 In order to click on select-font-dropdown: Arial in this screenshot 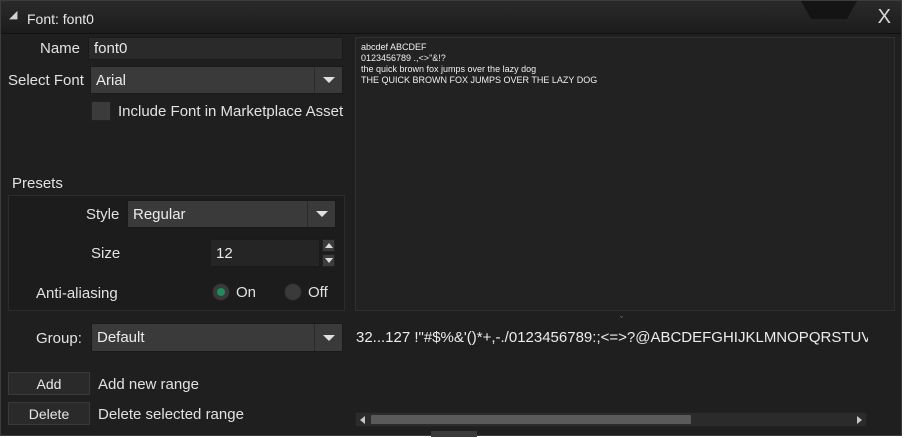, I will do `click(216, 80)`.